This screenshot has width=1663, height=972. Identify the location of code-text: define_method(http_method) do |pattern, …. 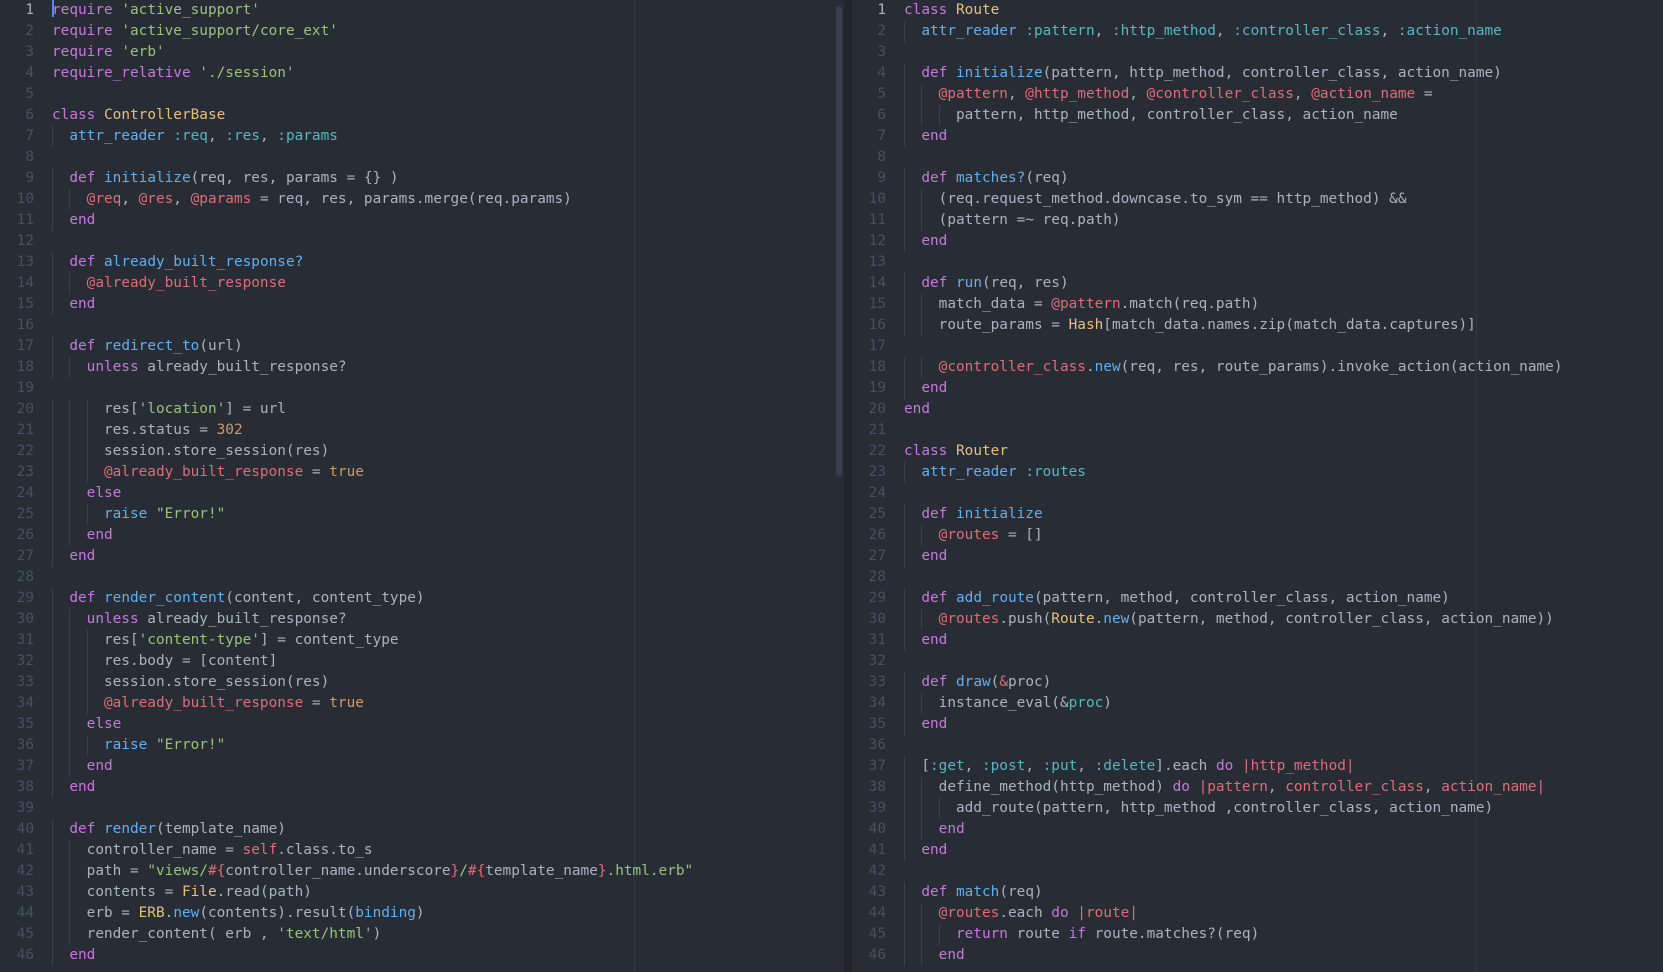
(1225, 787).